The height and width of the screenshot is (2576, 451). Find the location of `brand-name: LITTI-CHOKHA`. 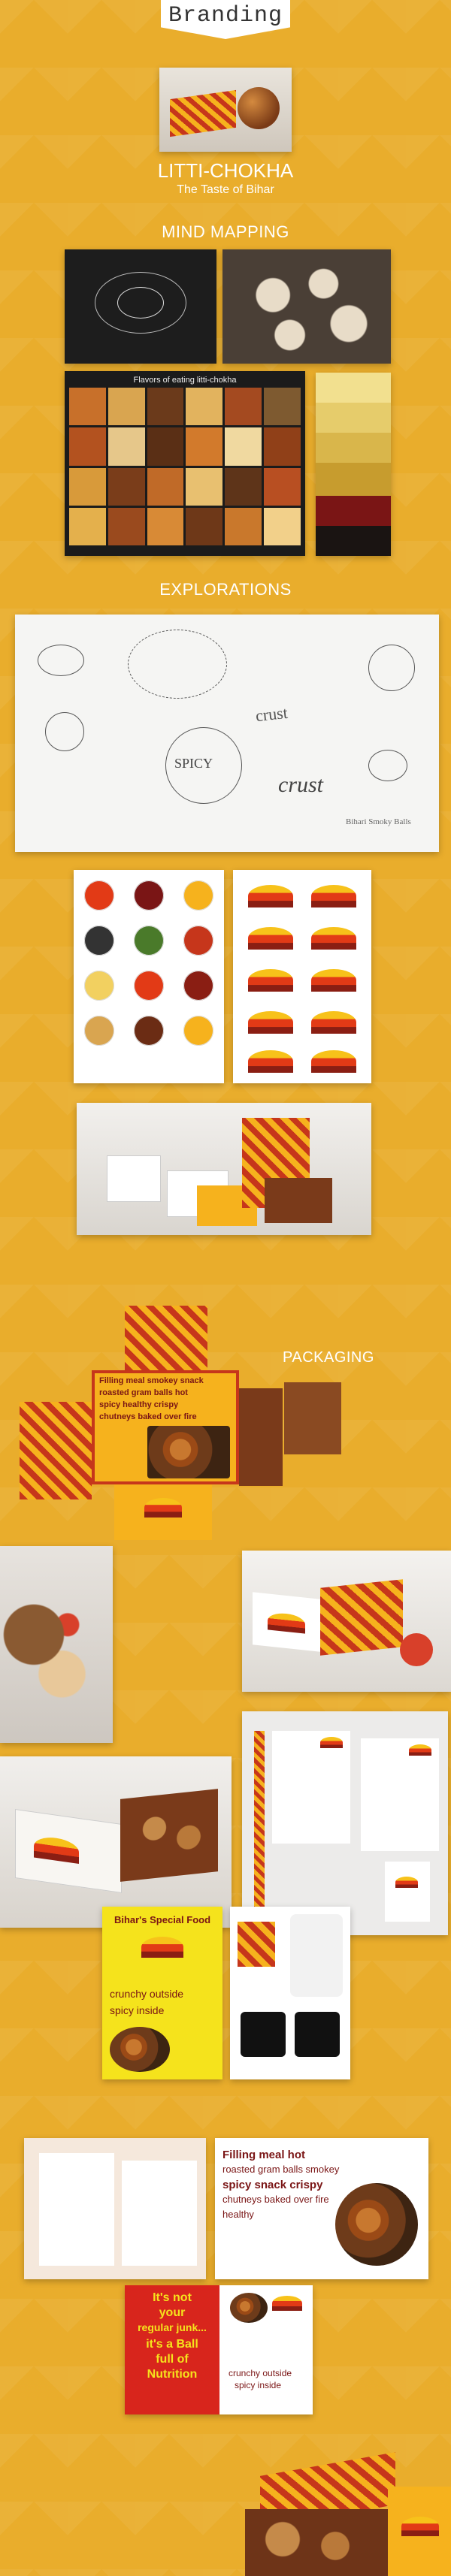

brand-name: LITTI-CHOKHA is located at coordinates (225, 170).